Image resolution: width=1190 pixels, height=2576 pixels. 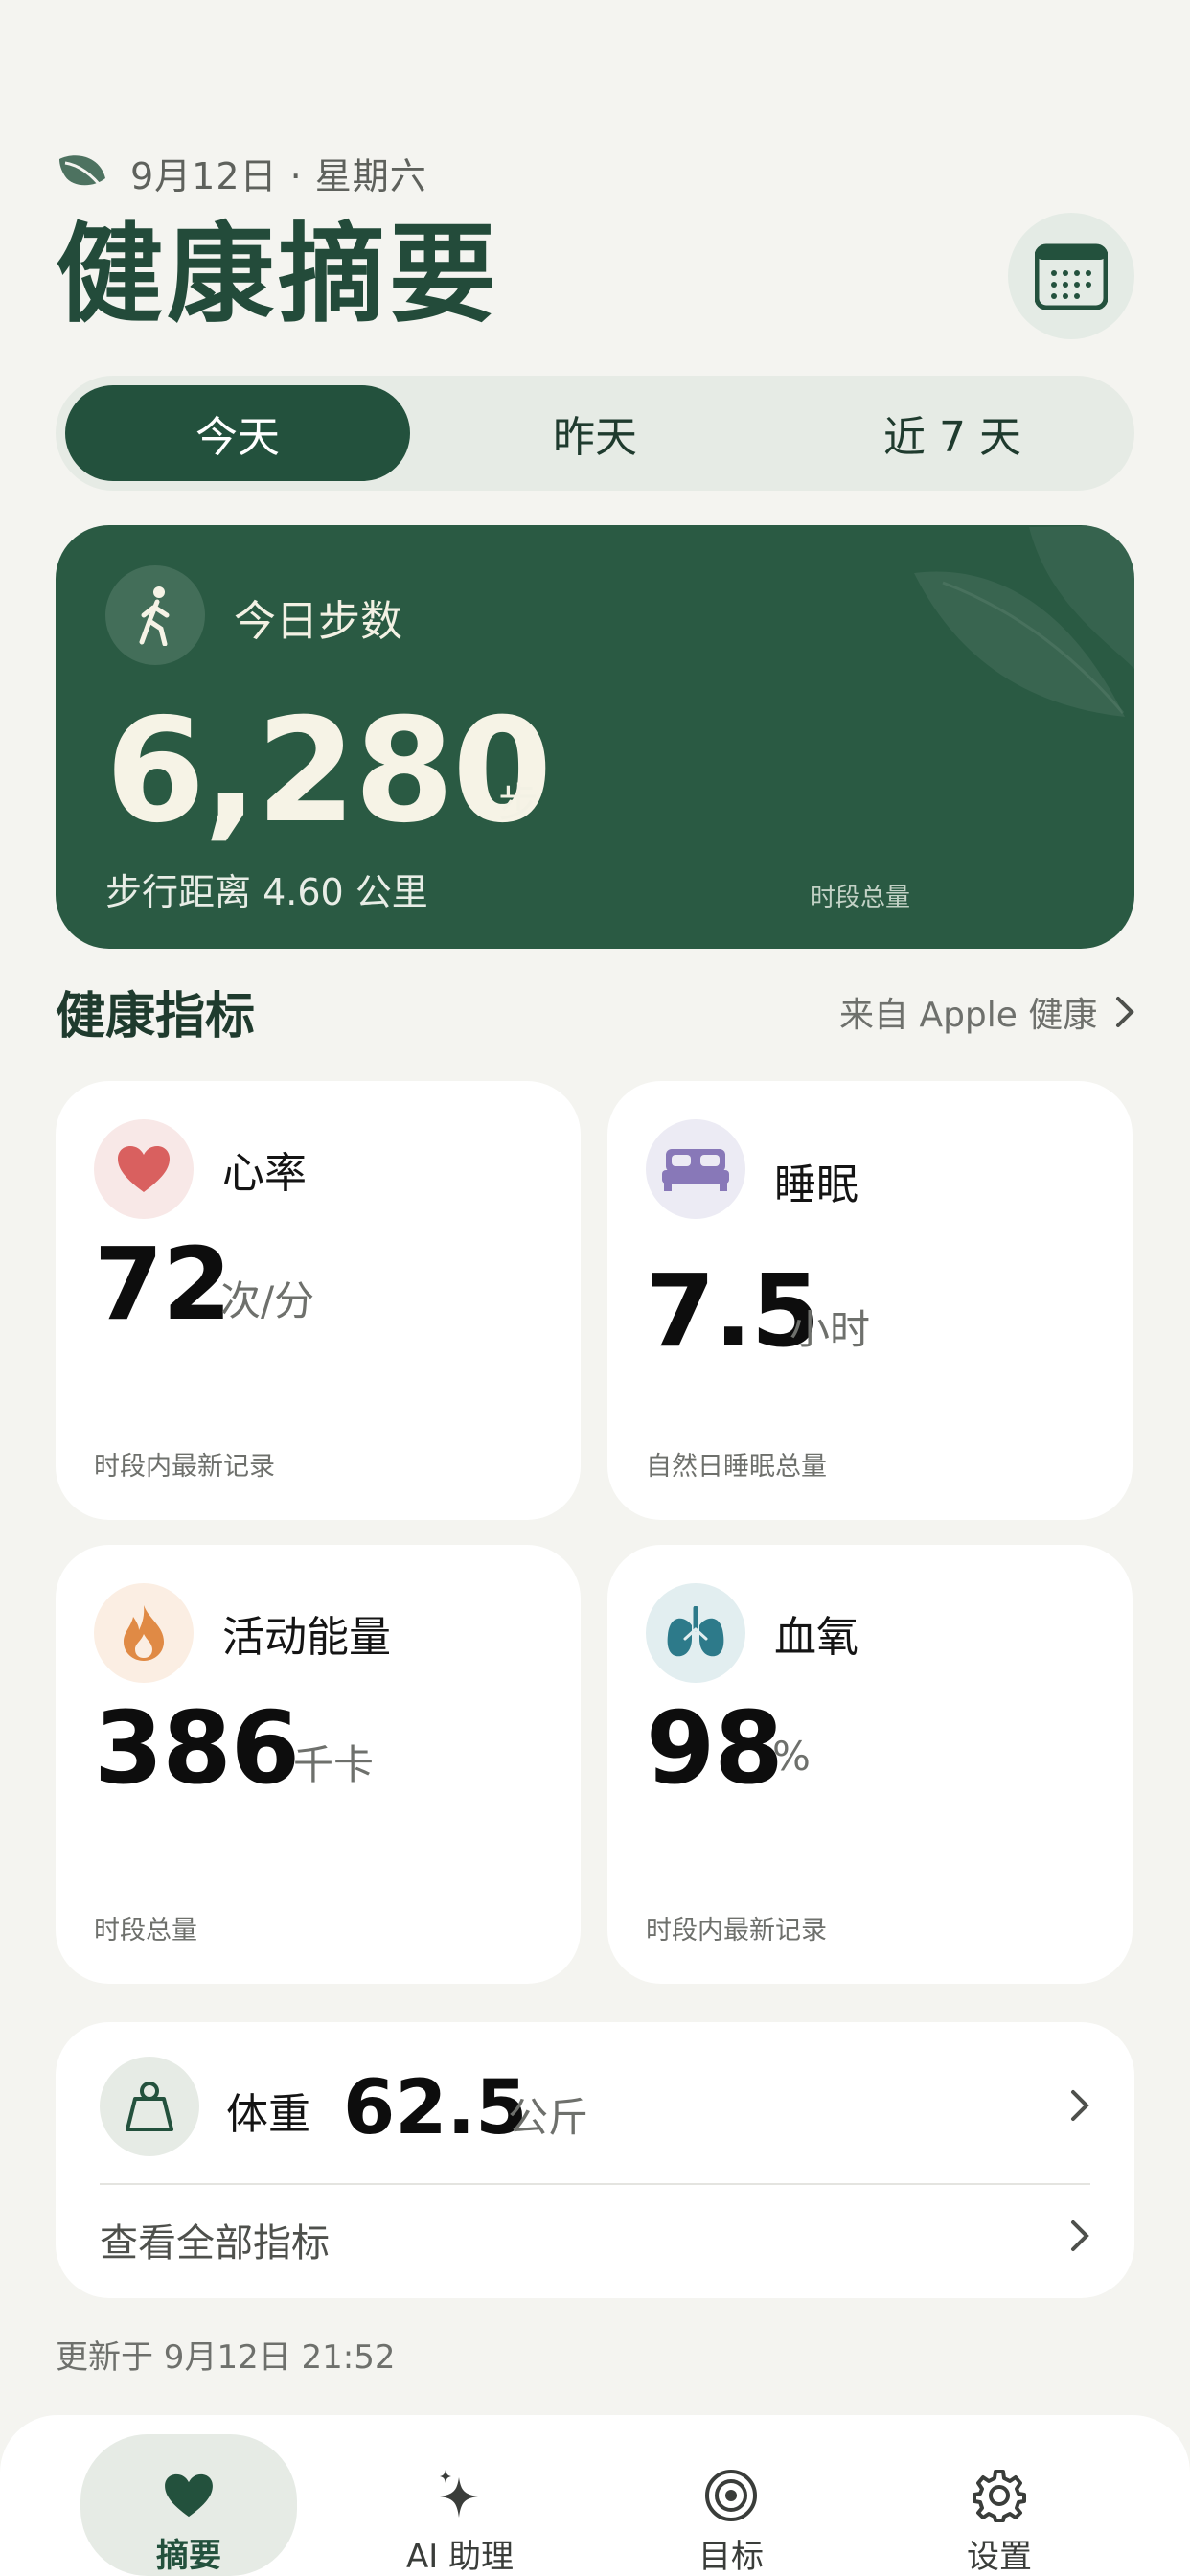 I want to click on tab-last-7-days: 近 7 天, so click(x=952, y=433).